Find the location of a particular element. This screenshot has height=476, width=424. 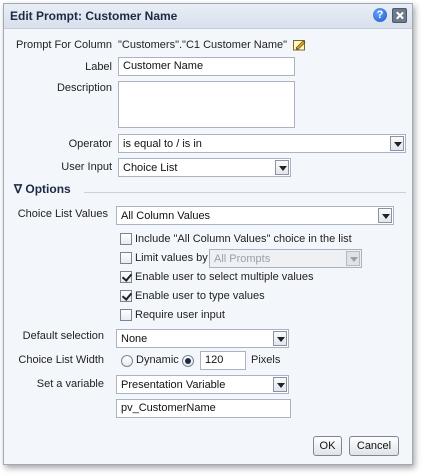

collapse-triangle-icon: ∇ is located at coordinates (20, 189).